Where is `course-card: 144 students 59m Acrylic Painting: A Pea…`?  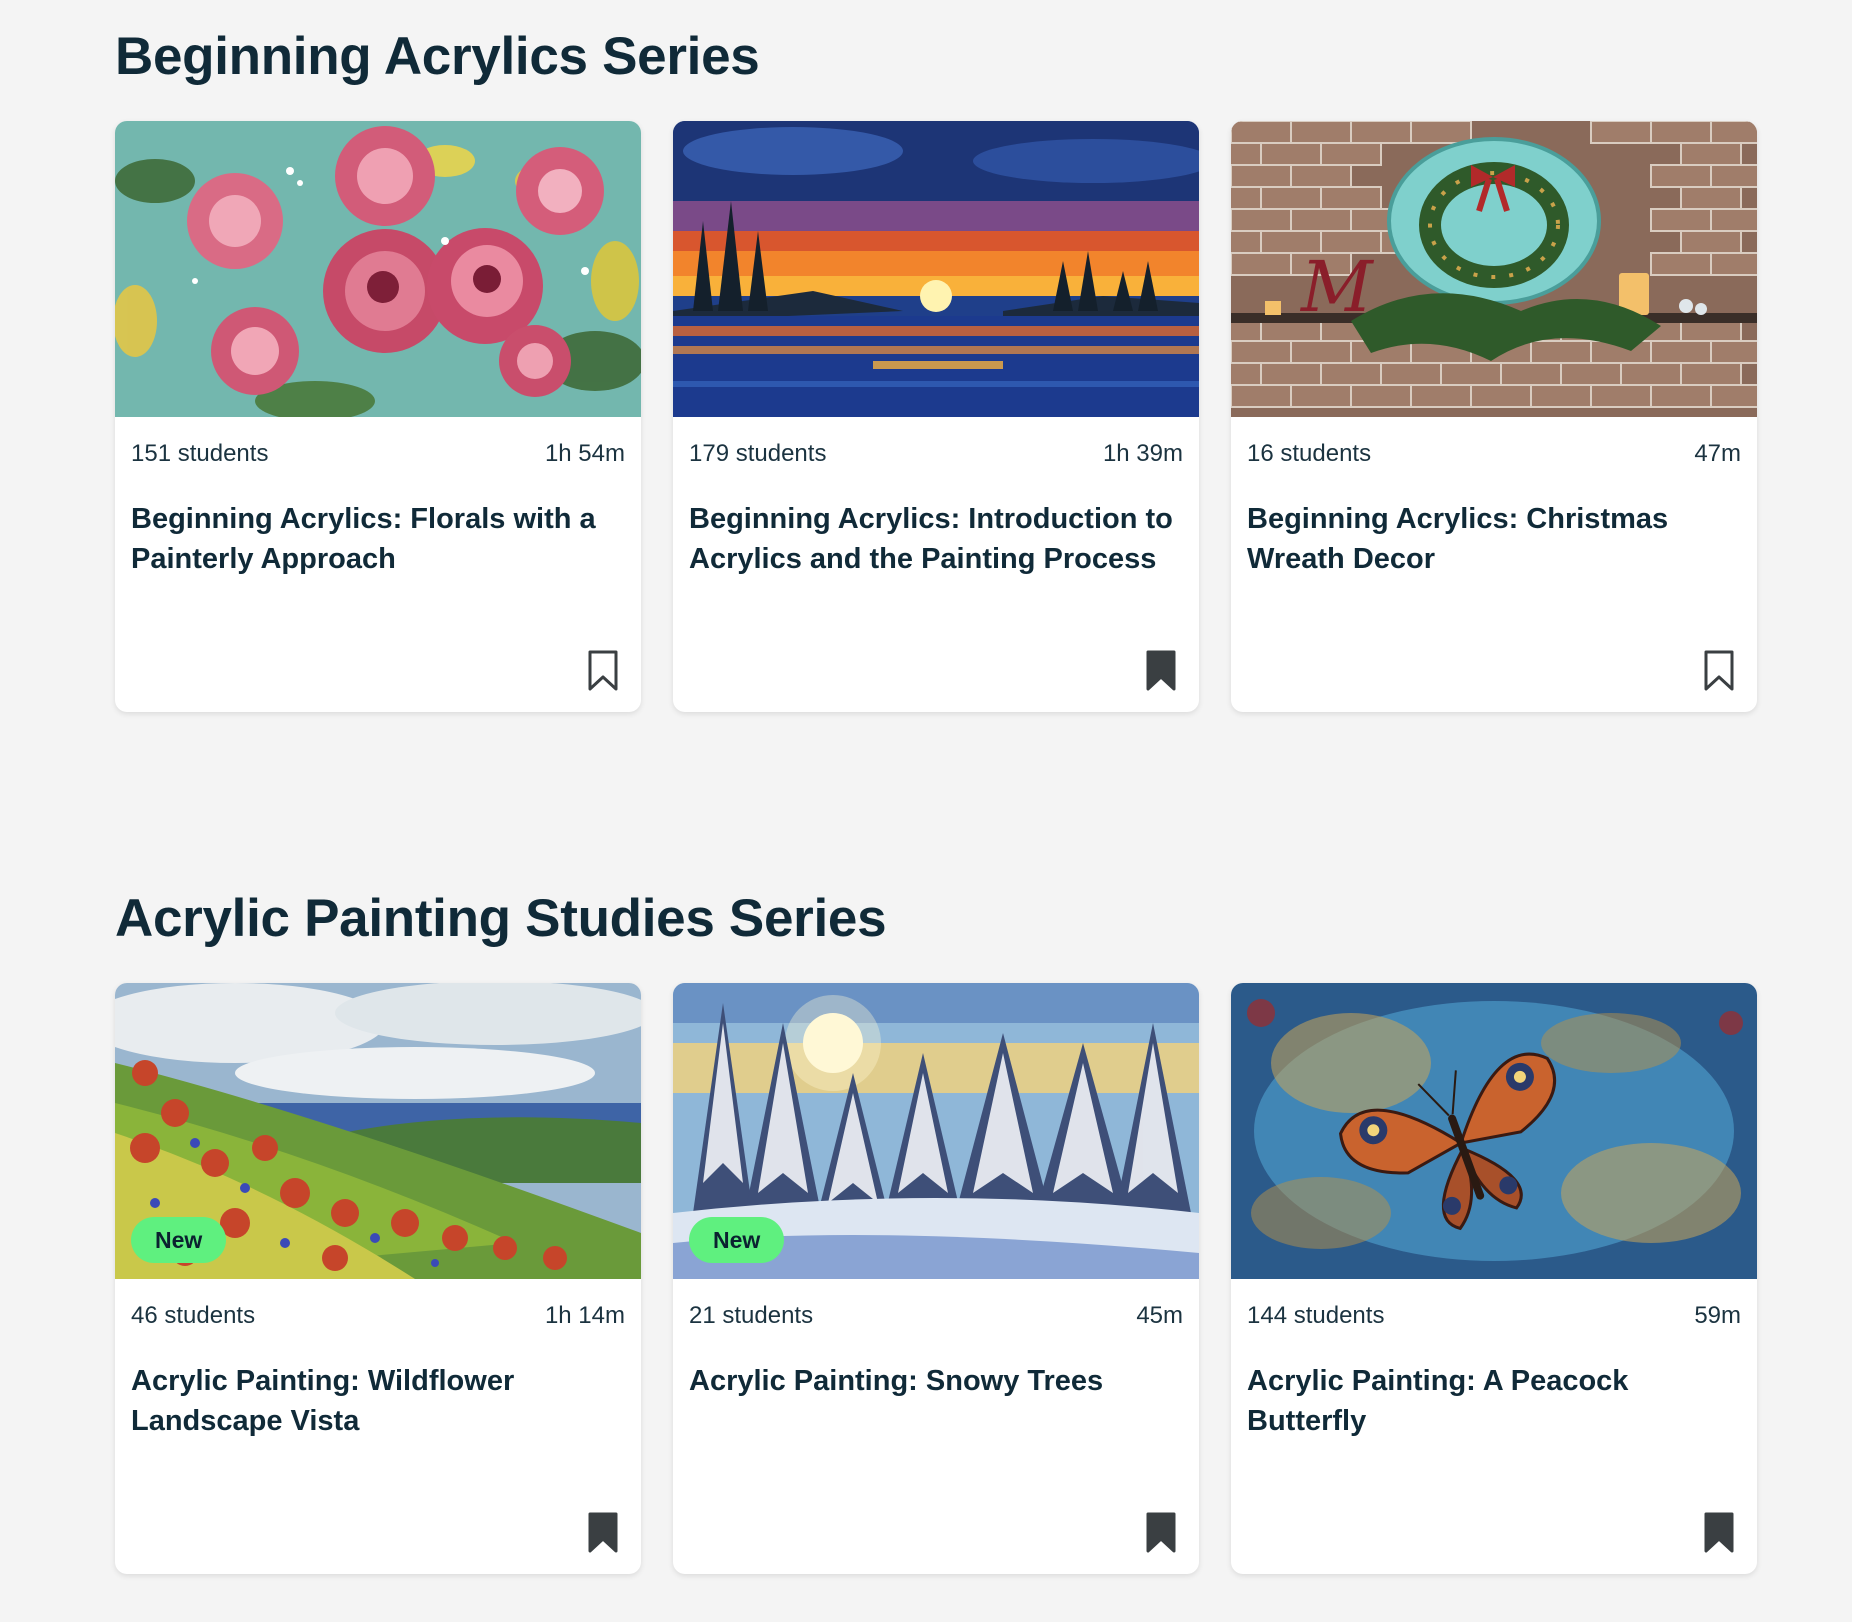
course-card: 144 students 59m Acrylic Painting: A Pea… is located at coordinates (1494, 1278).